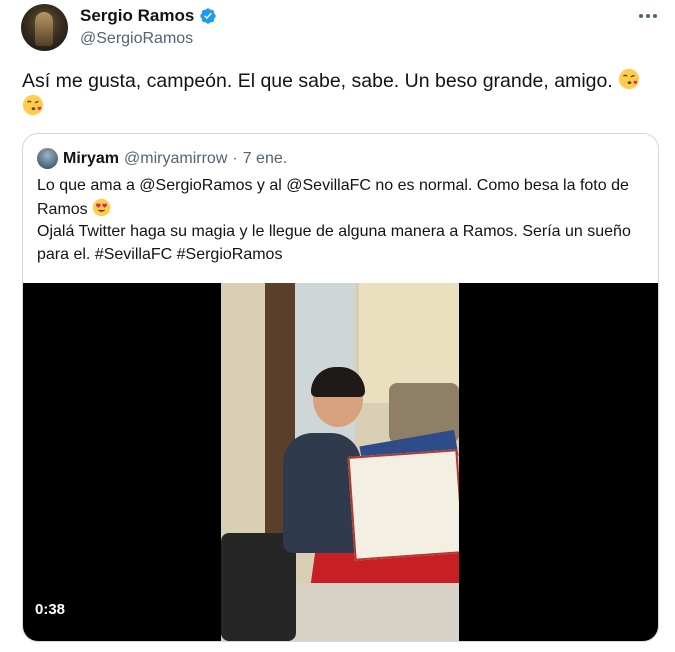 The width and height of the screenshot is (675, 652). I want to click on video-duration: 0:38, so click(50, 609).